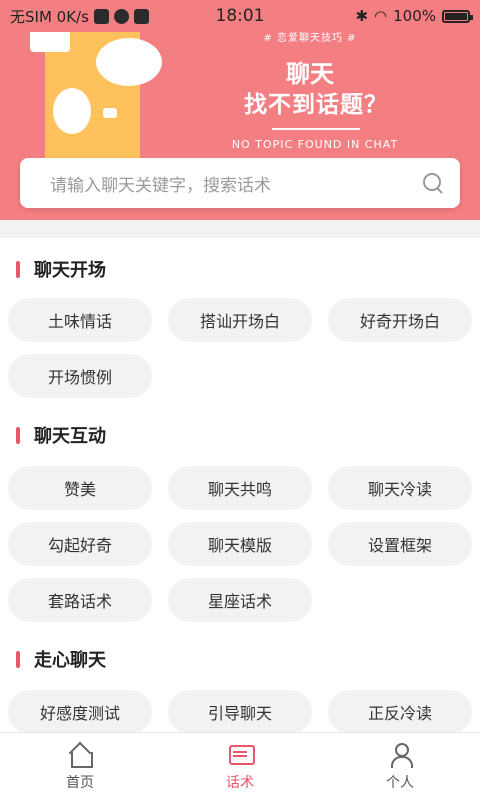 This screenshot has width=480, height=800. Describe the element at coordinates (400, 320) in the screenshot. I see `topic-chip: 好奇开场白` at that location.